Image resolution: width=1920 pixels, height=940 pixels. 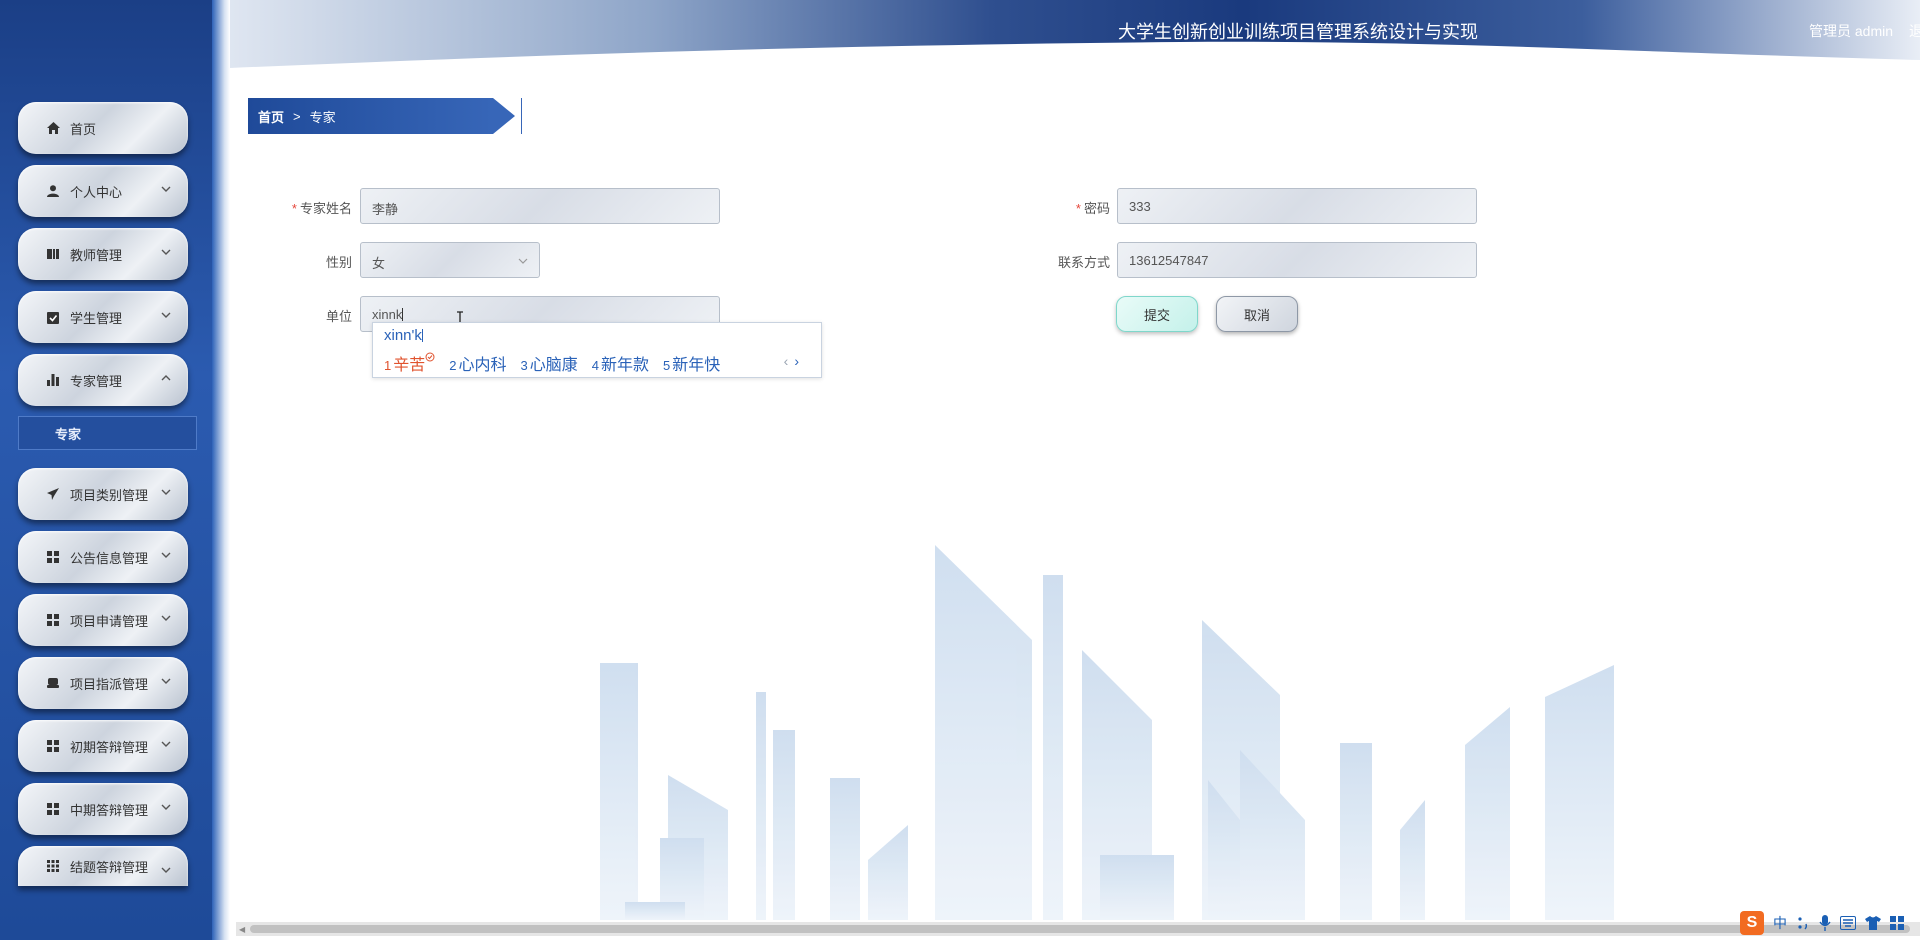 I want to click on ime-candidate: 2 心内科, so click(x=477, y=363).